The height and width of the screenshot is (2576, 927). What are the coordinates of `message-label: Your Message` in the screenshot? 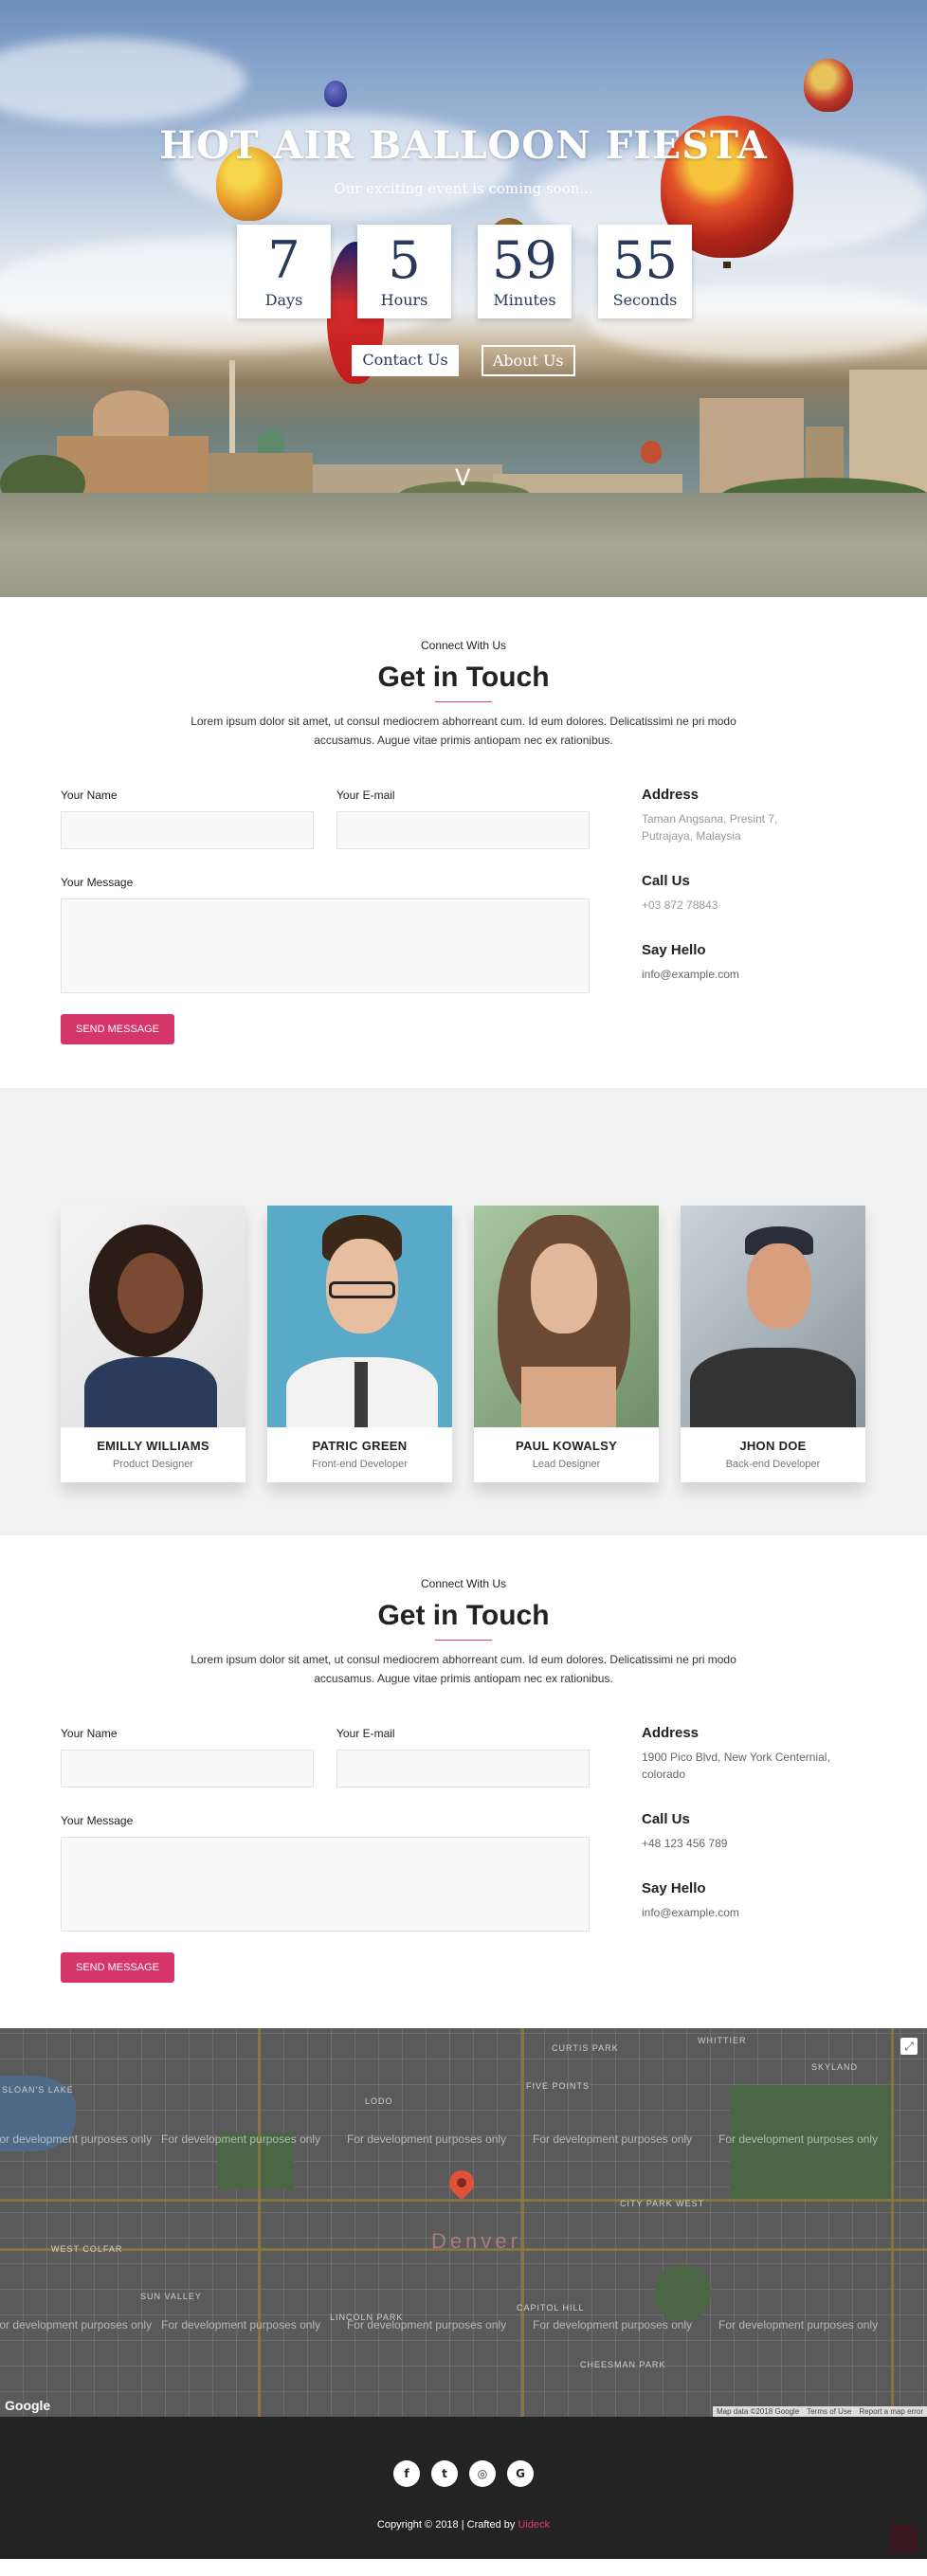 It's located at (97, 1820).